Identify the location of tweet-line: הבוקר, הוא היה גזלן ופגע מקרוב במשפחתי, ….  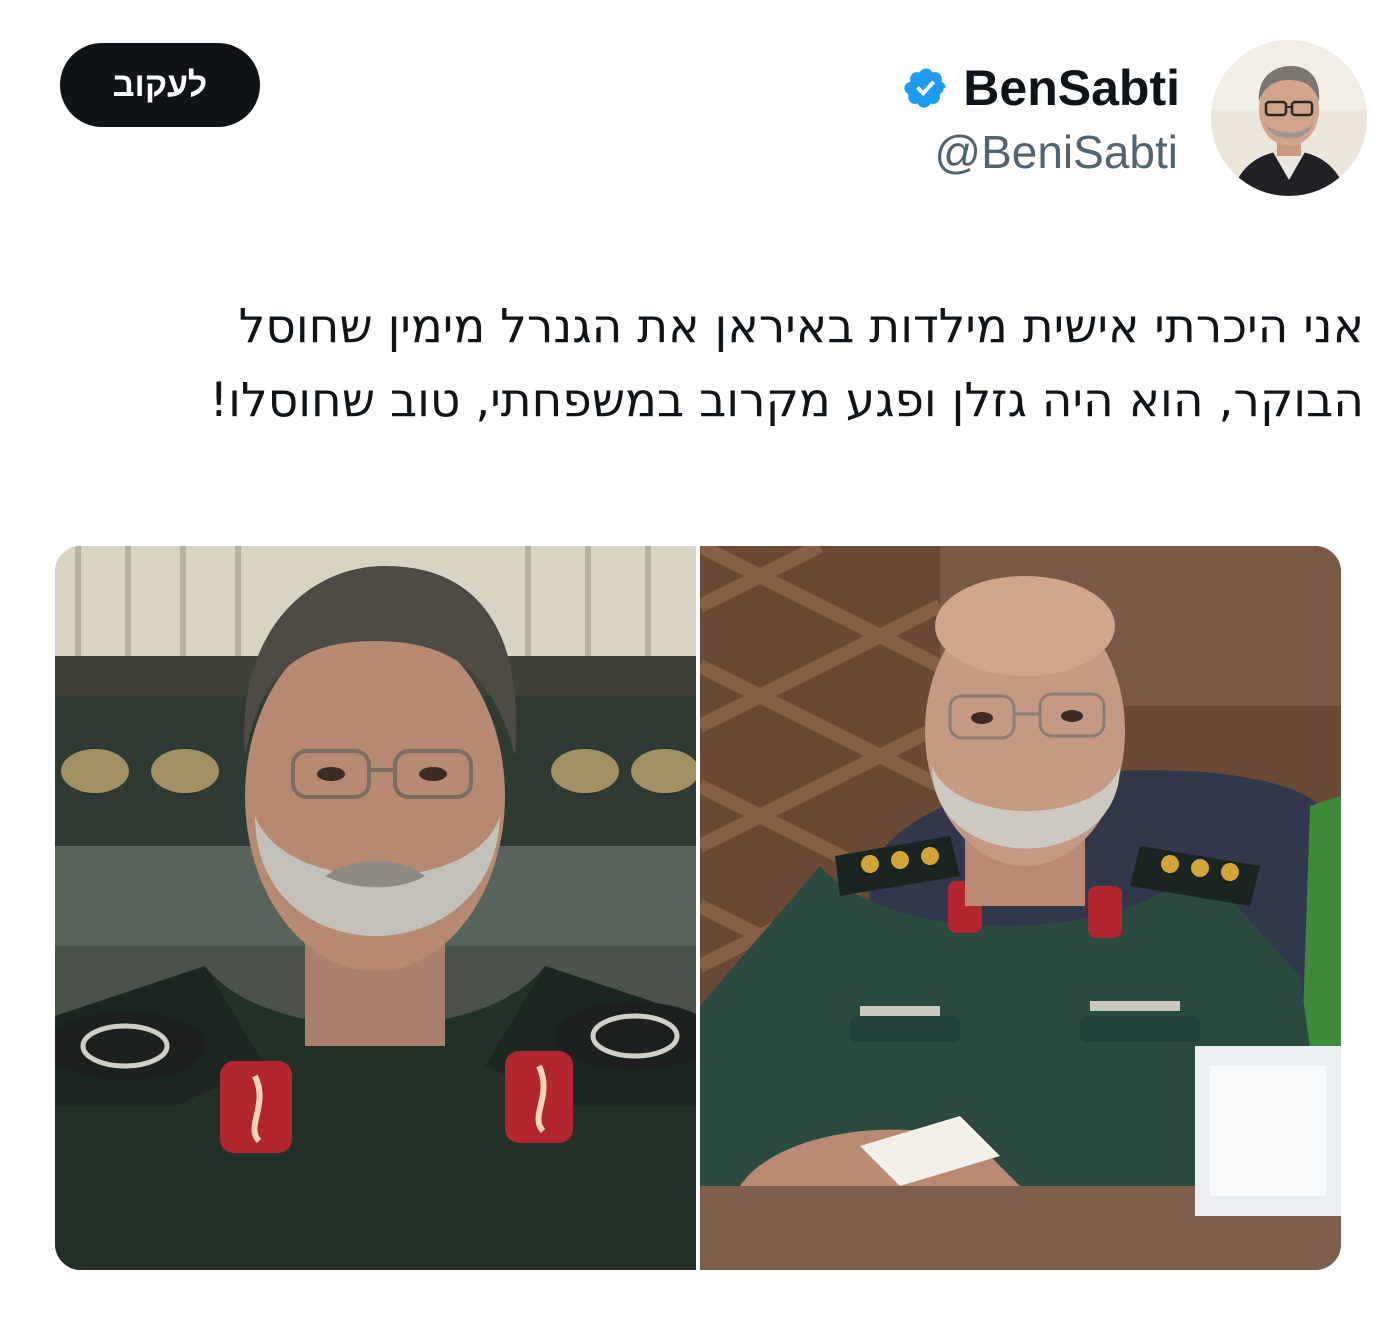
(786, 400).